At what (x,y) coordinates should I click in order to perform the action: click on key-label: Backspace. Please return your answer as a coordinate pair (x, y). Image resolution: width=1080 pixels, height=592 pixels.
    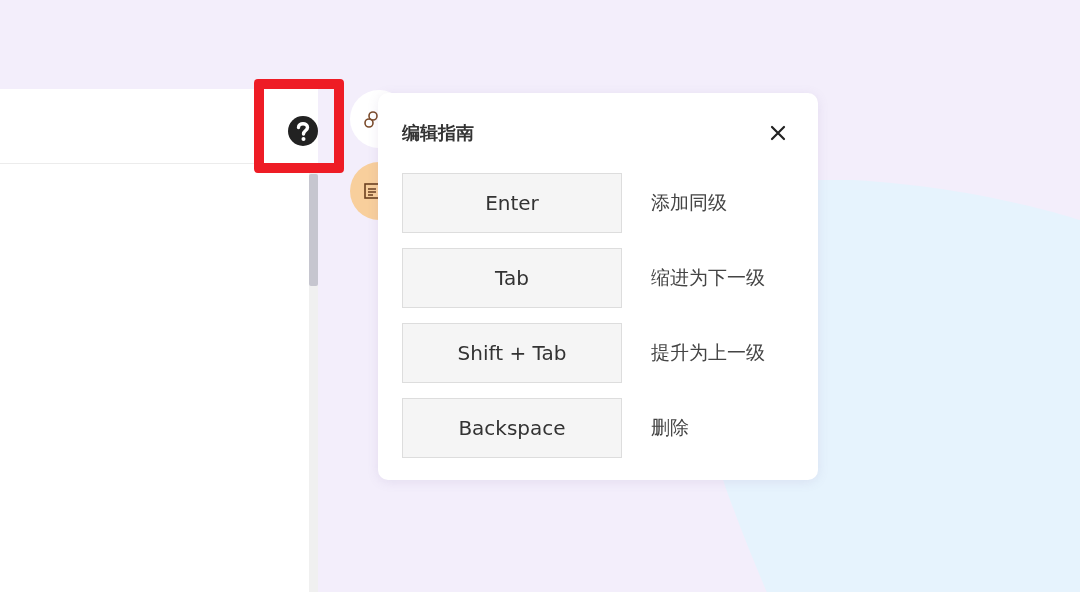
    Looking at the image, I should click on (512, 428).